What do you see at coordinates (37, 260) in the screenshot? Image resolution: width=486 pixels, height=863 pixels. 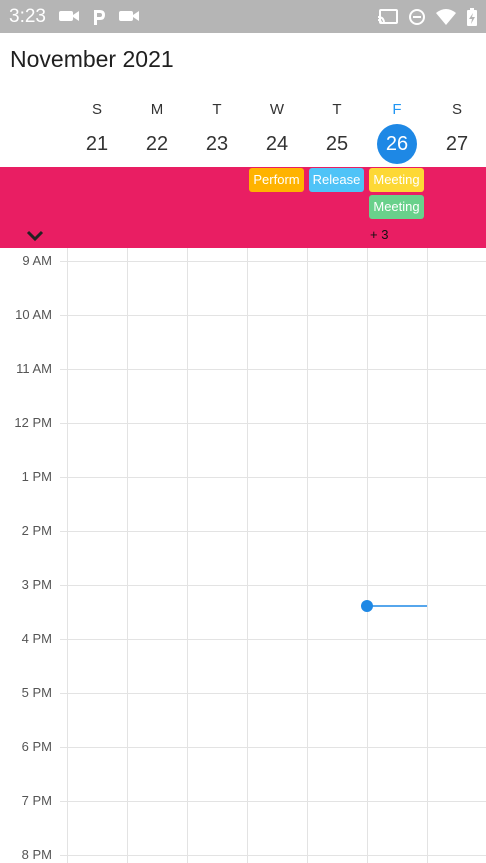 I see `time-label: 9 AM` at bounding box center [37, 260].